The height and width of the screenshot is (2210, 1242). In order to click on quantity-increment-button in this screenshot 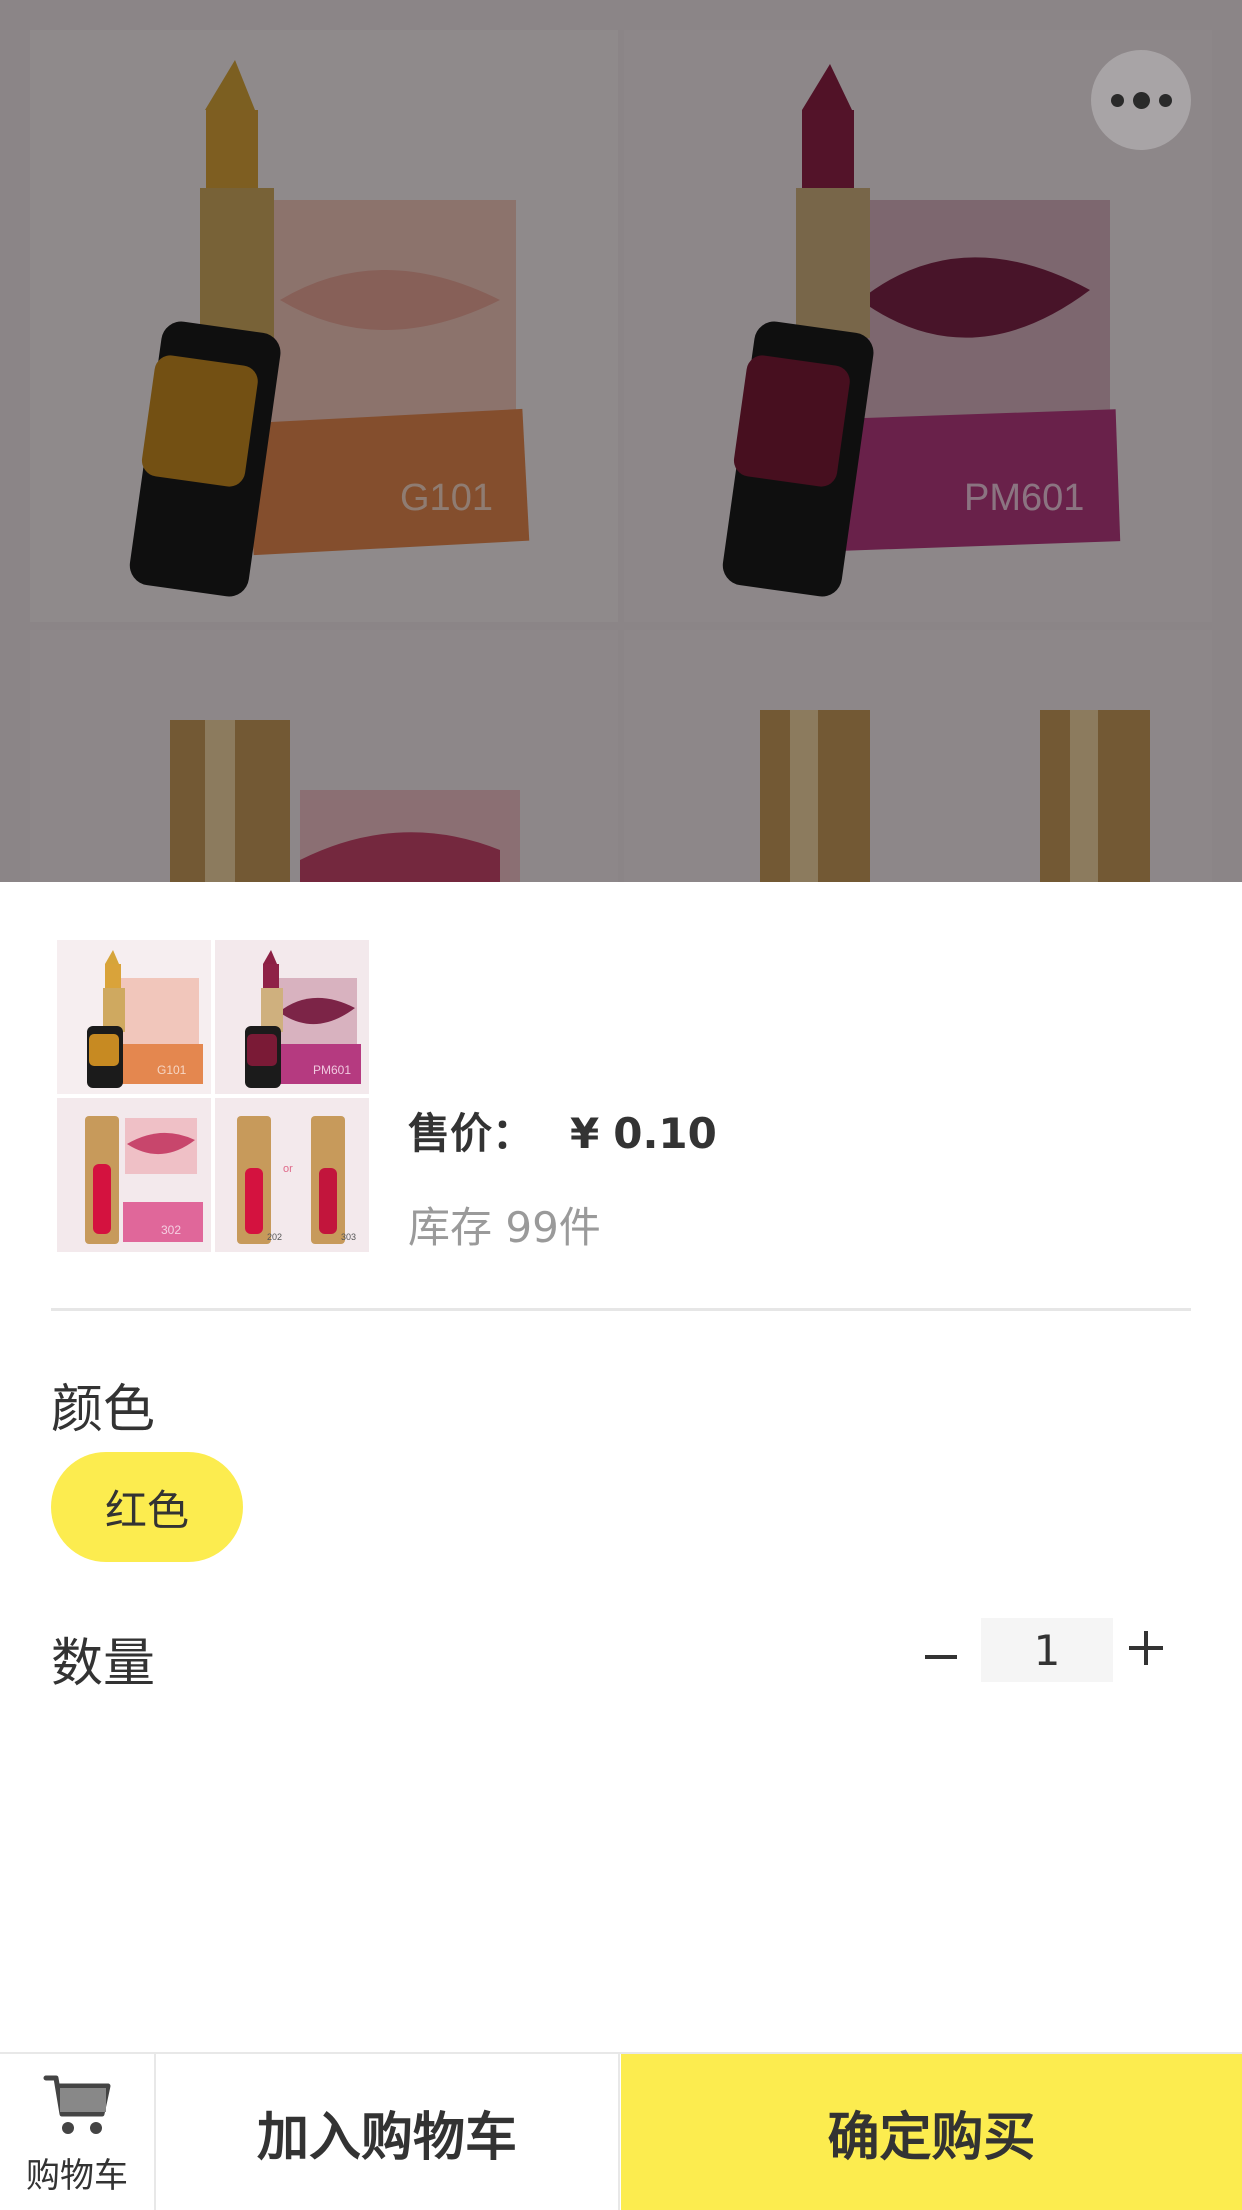, I will do `click(1151, 1648)`.